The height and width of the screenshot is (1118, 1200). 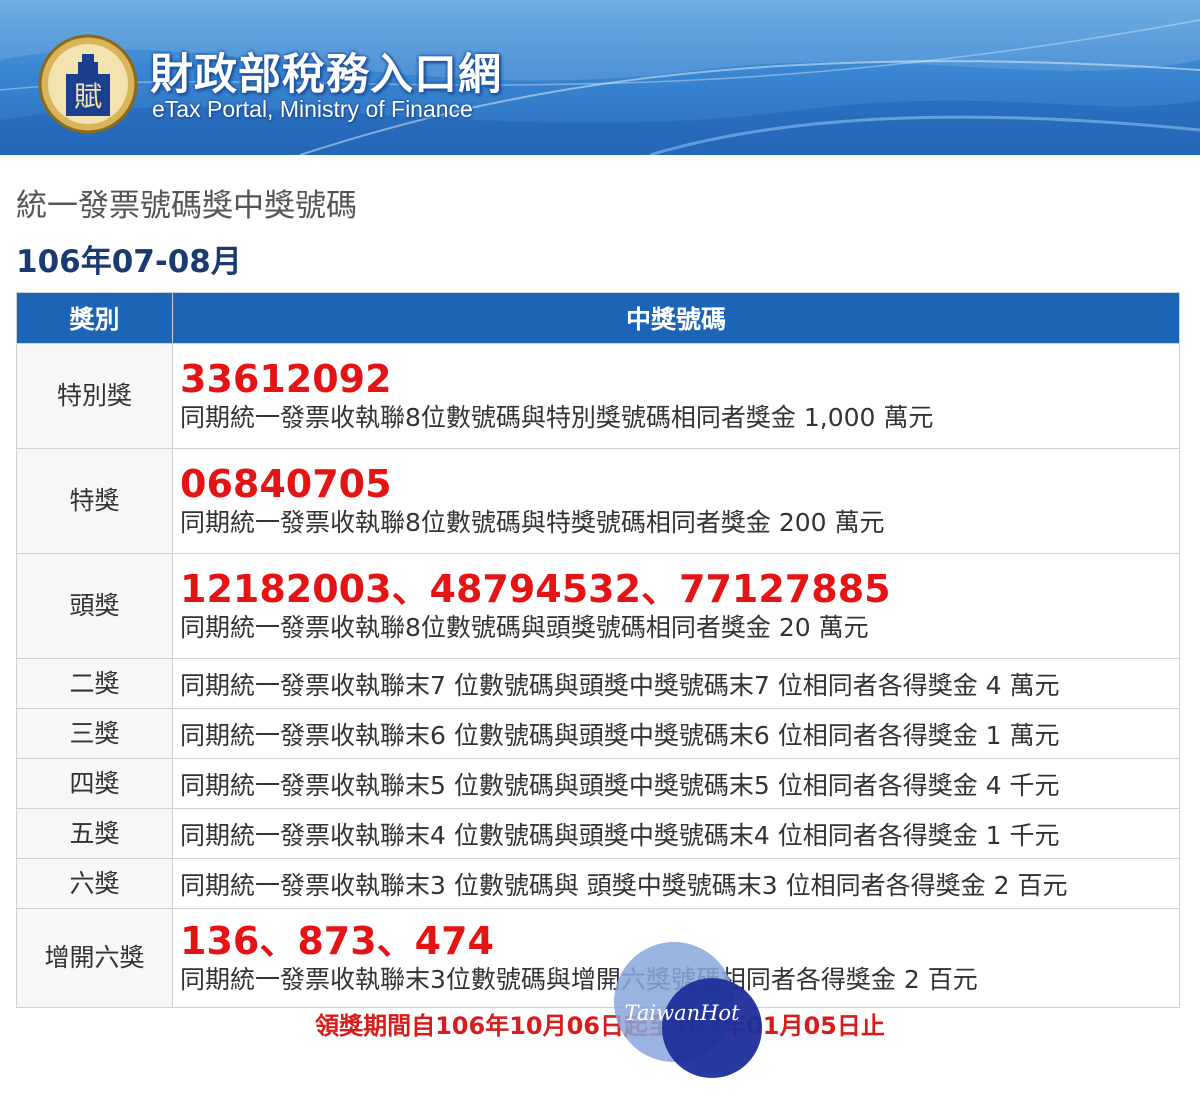 I want to click on prize-description: 同期統一發票收執聯8位數號碼與特獎號碼相同者獎金 200 萬元, so click(x=532, y=522).